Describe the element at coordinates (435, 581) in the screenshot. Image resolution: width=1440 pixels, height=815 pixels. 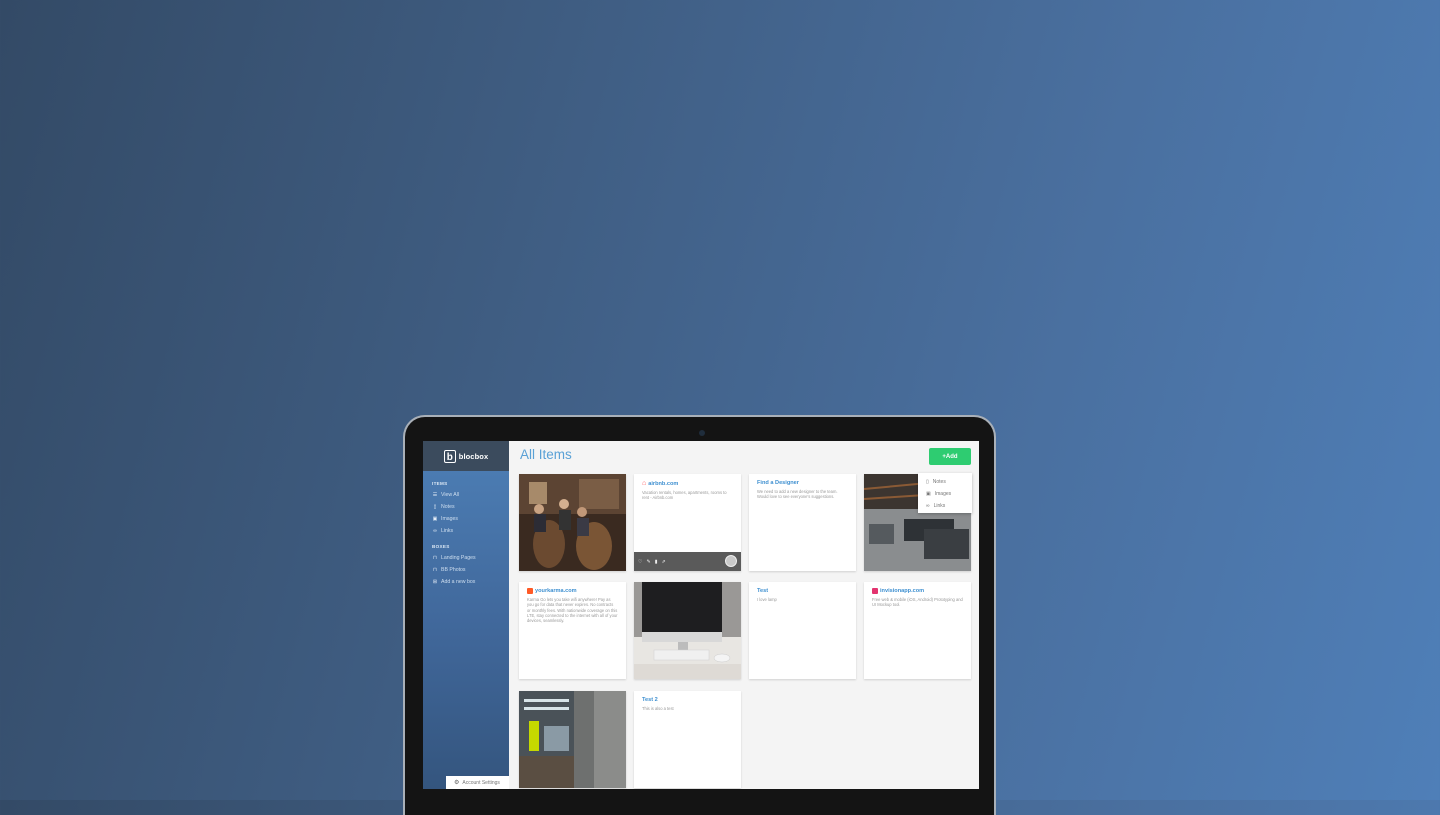
I see `plus-box-icon: ⊞` at that location.